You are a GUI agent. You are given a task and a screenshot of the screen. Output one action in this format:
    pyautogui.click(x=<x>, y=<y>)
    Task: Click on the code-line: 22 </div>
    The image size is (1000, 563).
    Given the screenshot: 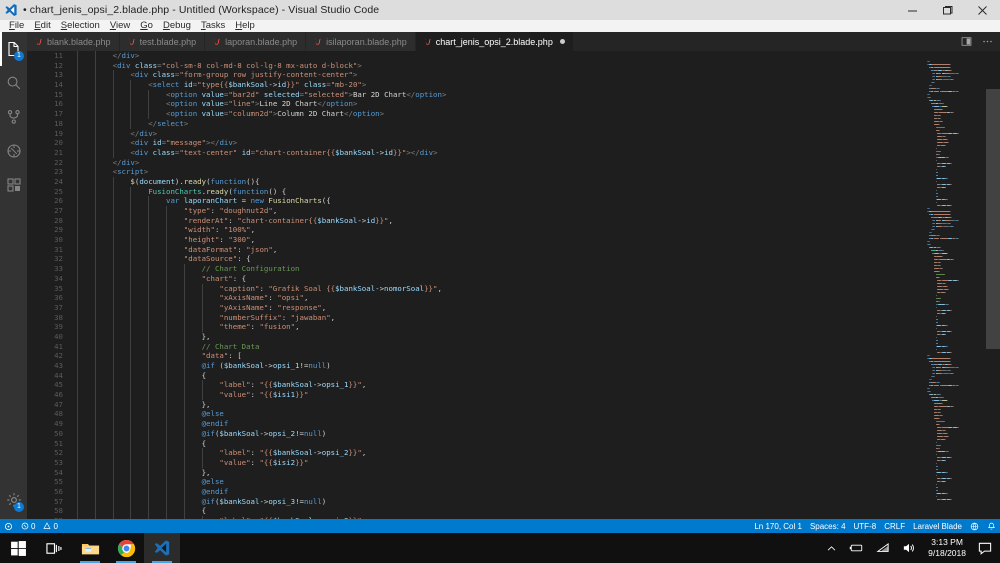 What is the action you would take?
    pyautogui.click(x=474, y=162)
    